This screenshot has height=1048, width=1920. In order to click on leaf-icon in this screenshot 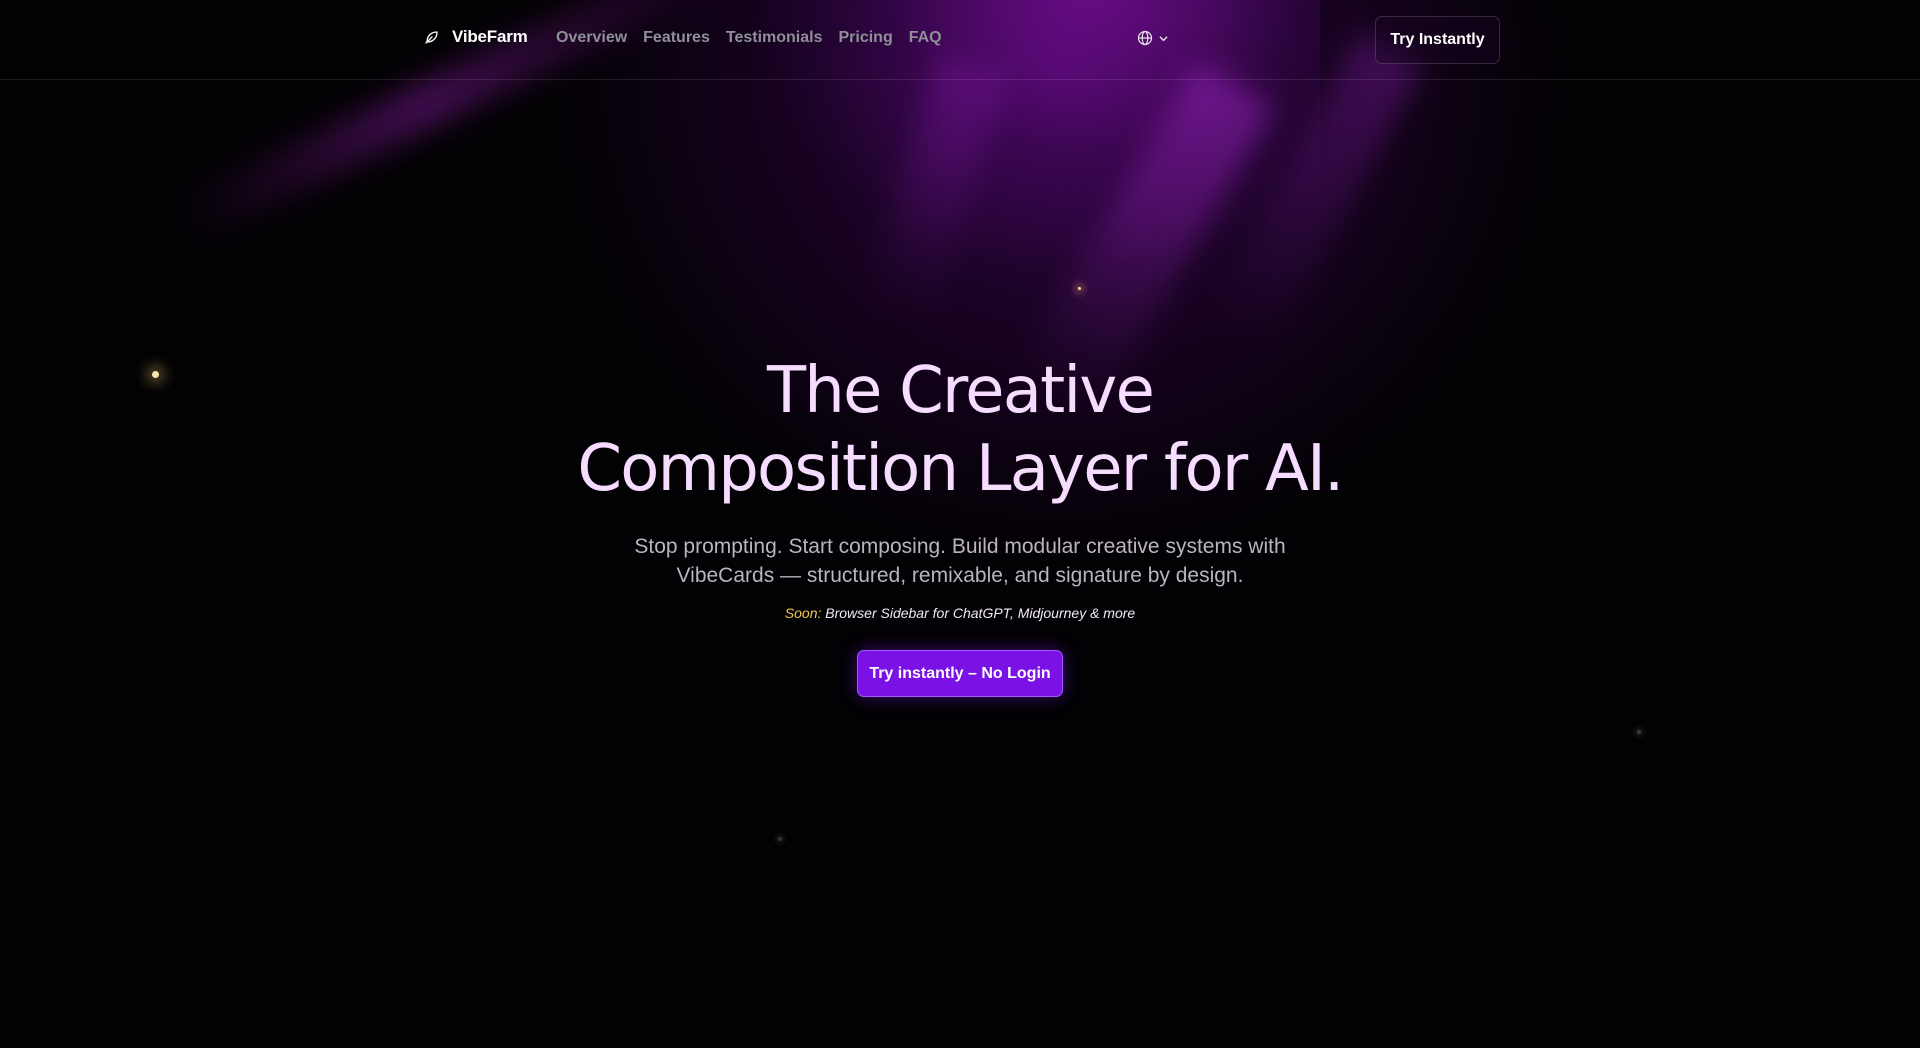, I will do `click(432, 37)`.